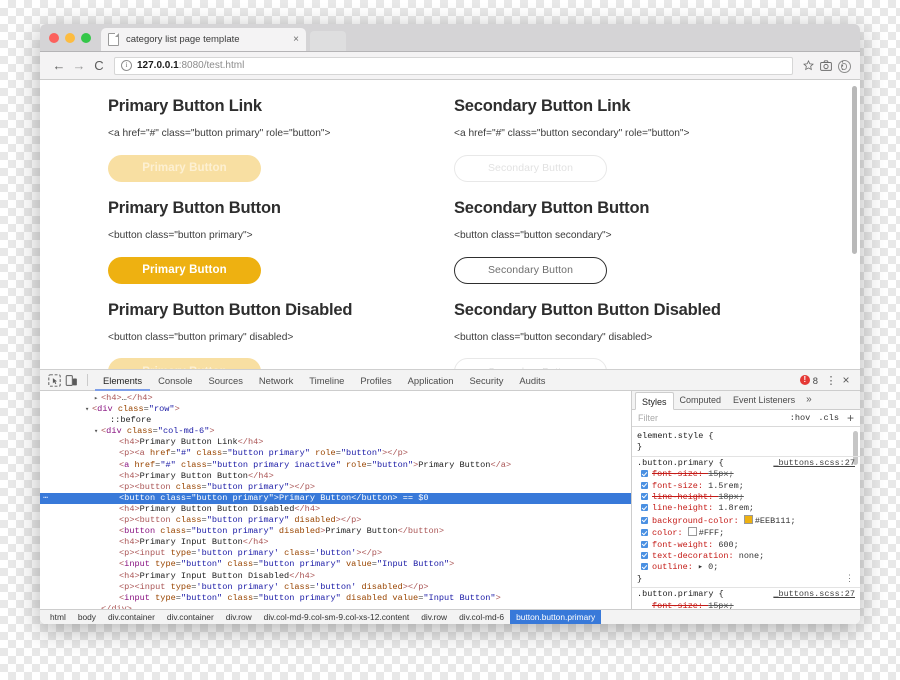 The image size is (900, 680). I want to click on property-name: background-color:, so click(698, 521).